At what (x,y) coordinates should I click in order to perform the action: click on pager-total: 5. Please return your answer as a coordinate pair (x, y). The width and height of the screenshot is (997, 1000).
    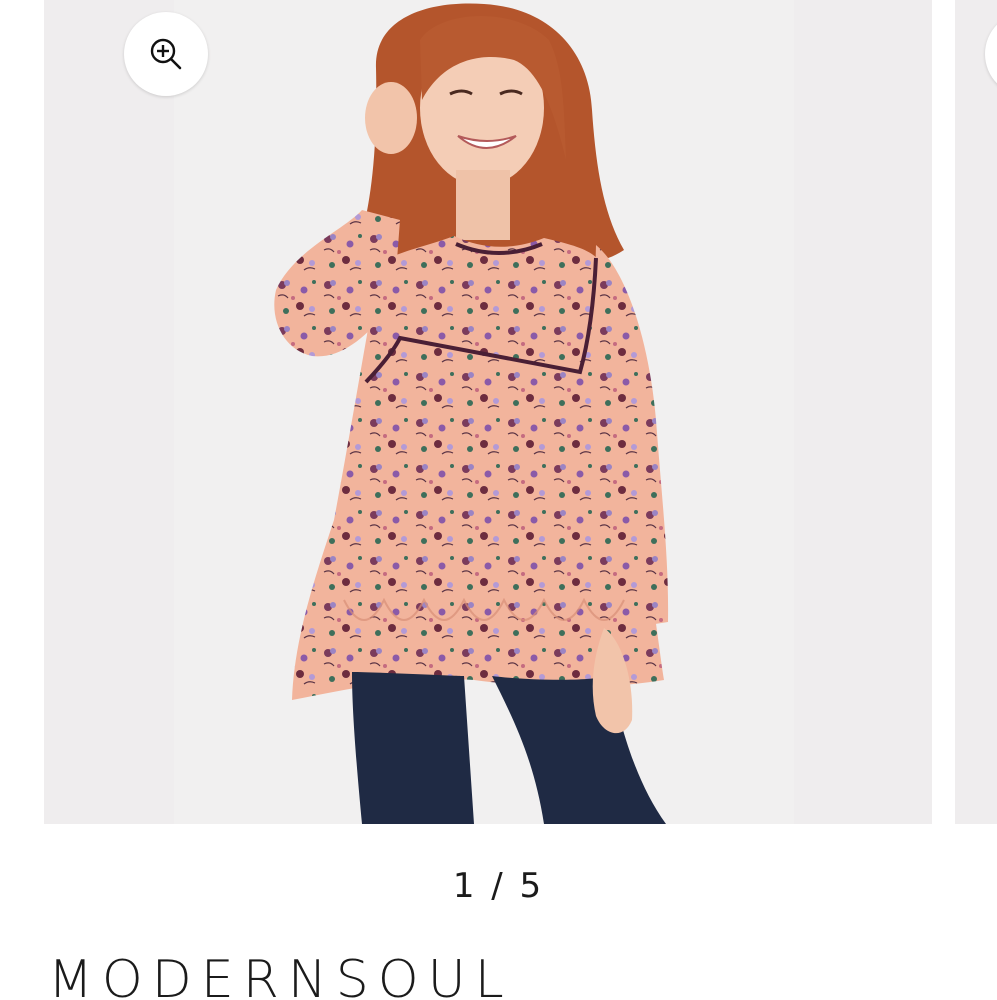
    Looking at the image, I should click on (532, 886).